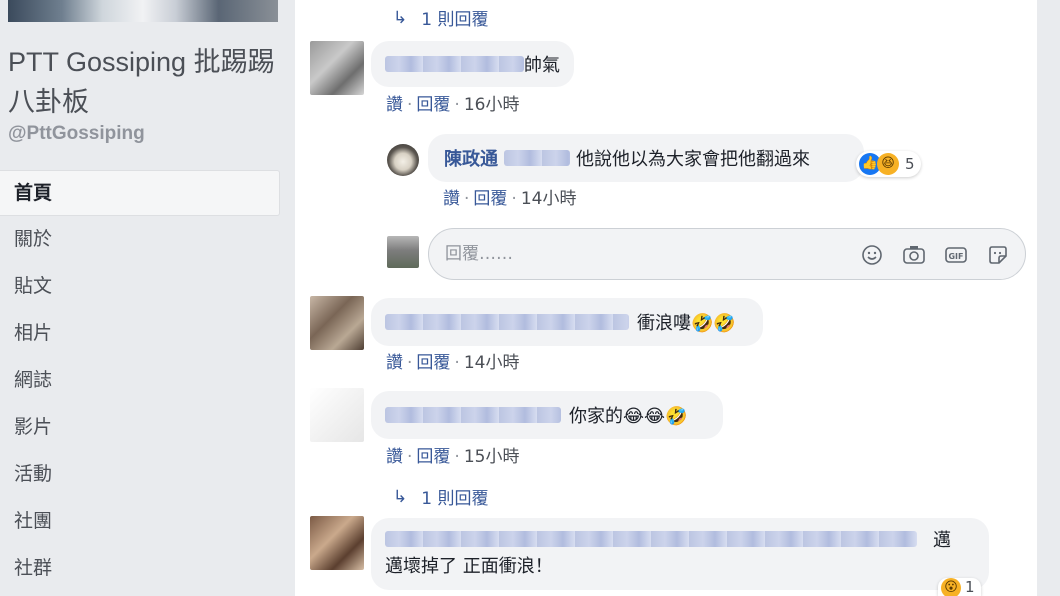 This screenshot has width=1060, height=596. What do you see at coordinates (140, 427) in the screenshot?
I see `nav-item-videos: 影片` at bounding box center [140, 427].